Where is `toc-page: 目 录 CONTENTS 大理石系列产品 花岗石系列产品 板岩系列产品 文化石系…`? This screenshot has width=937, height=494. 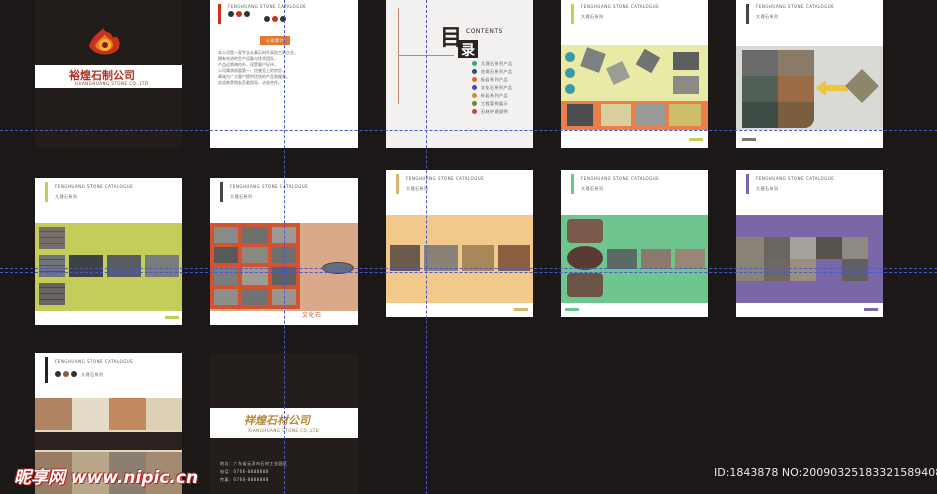 toc-page: 目 录 CONTENTS 大理石系列产品 花岗石系列产品 板岩系列产品 文化石系… is located at coordinates (459, 74).